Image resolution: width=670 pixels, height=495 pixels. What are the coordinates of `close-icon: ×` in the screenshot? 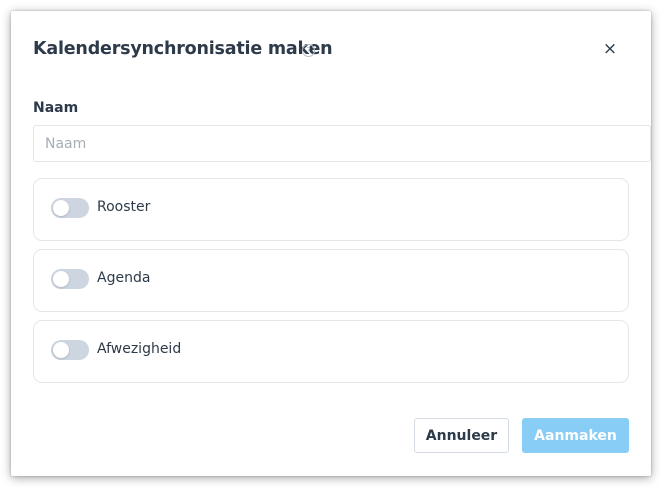 It's located at (610, 49).